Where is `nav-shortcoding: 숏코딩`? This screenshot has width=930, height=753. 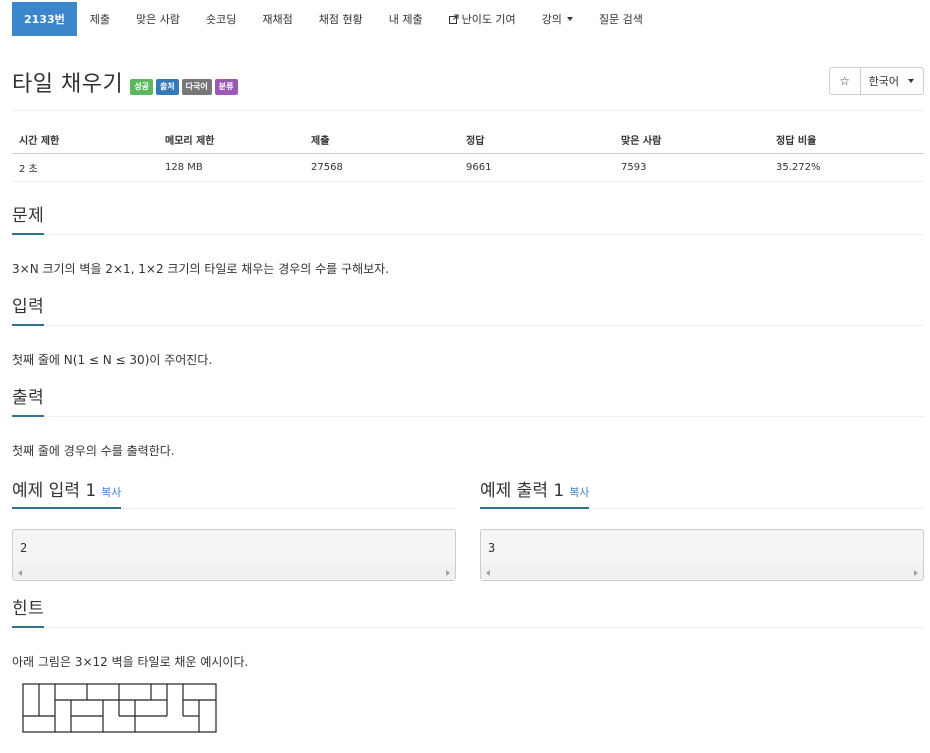 nav-shortcoding: 숏코딩 is located at coordinates (221, 19).